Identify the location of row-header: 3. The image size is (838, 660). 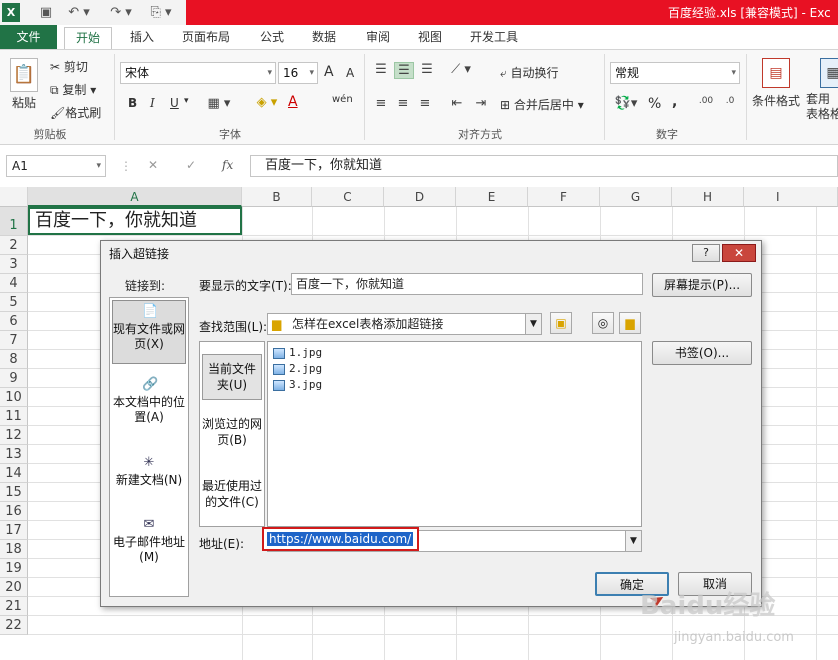
(14, 264).